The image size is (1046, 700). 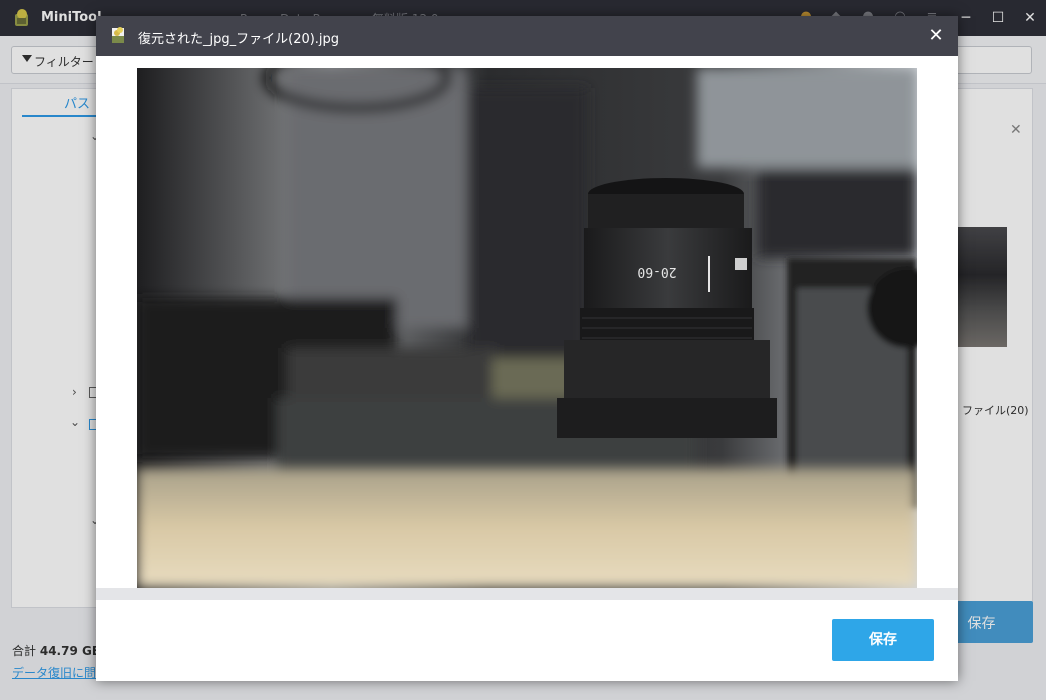 I want to click on lens-marking: 20-60, so click(x=656, y=271).